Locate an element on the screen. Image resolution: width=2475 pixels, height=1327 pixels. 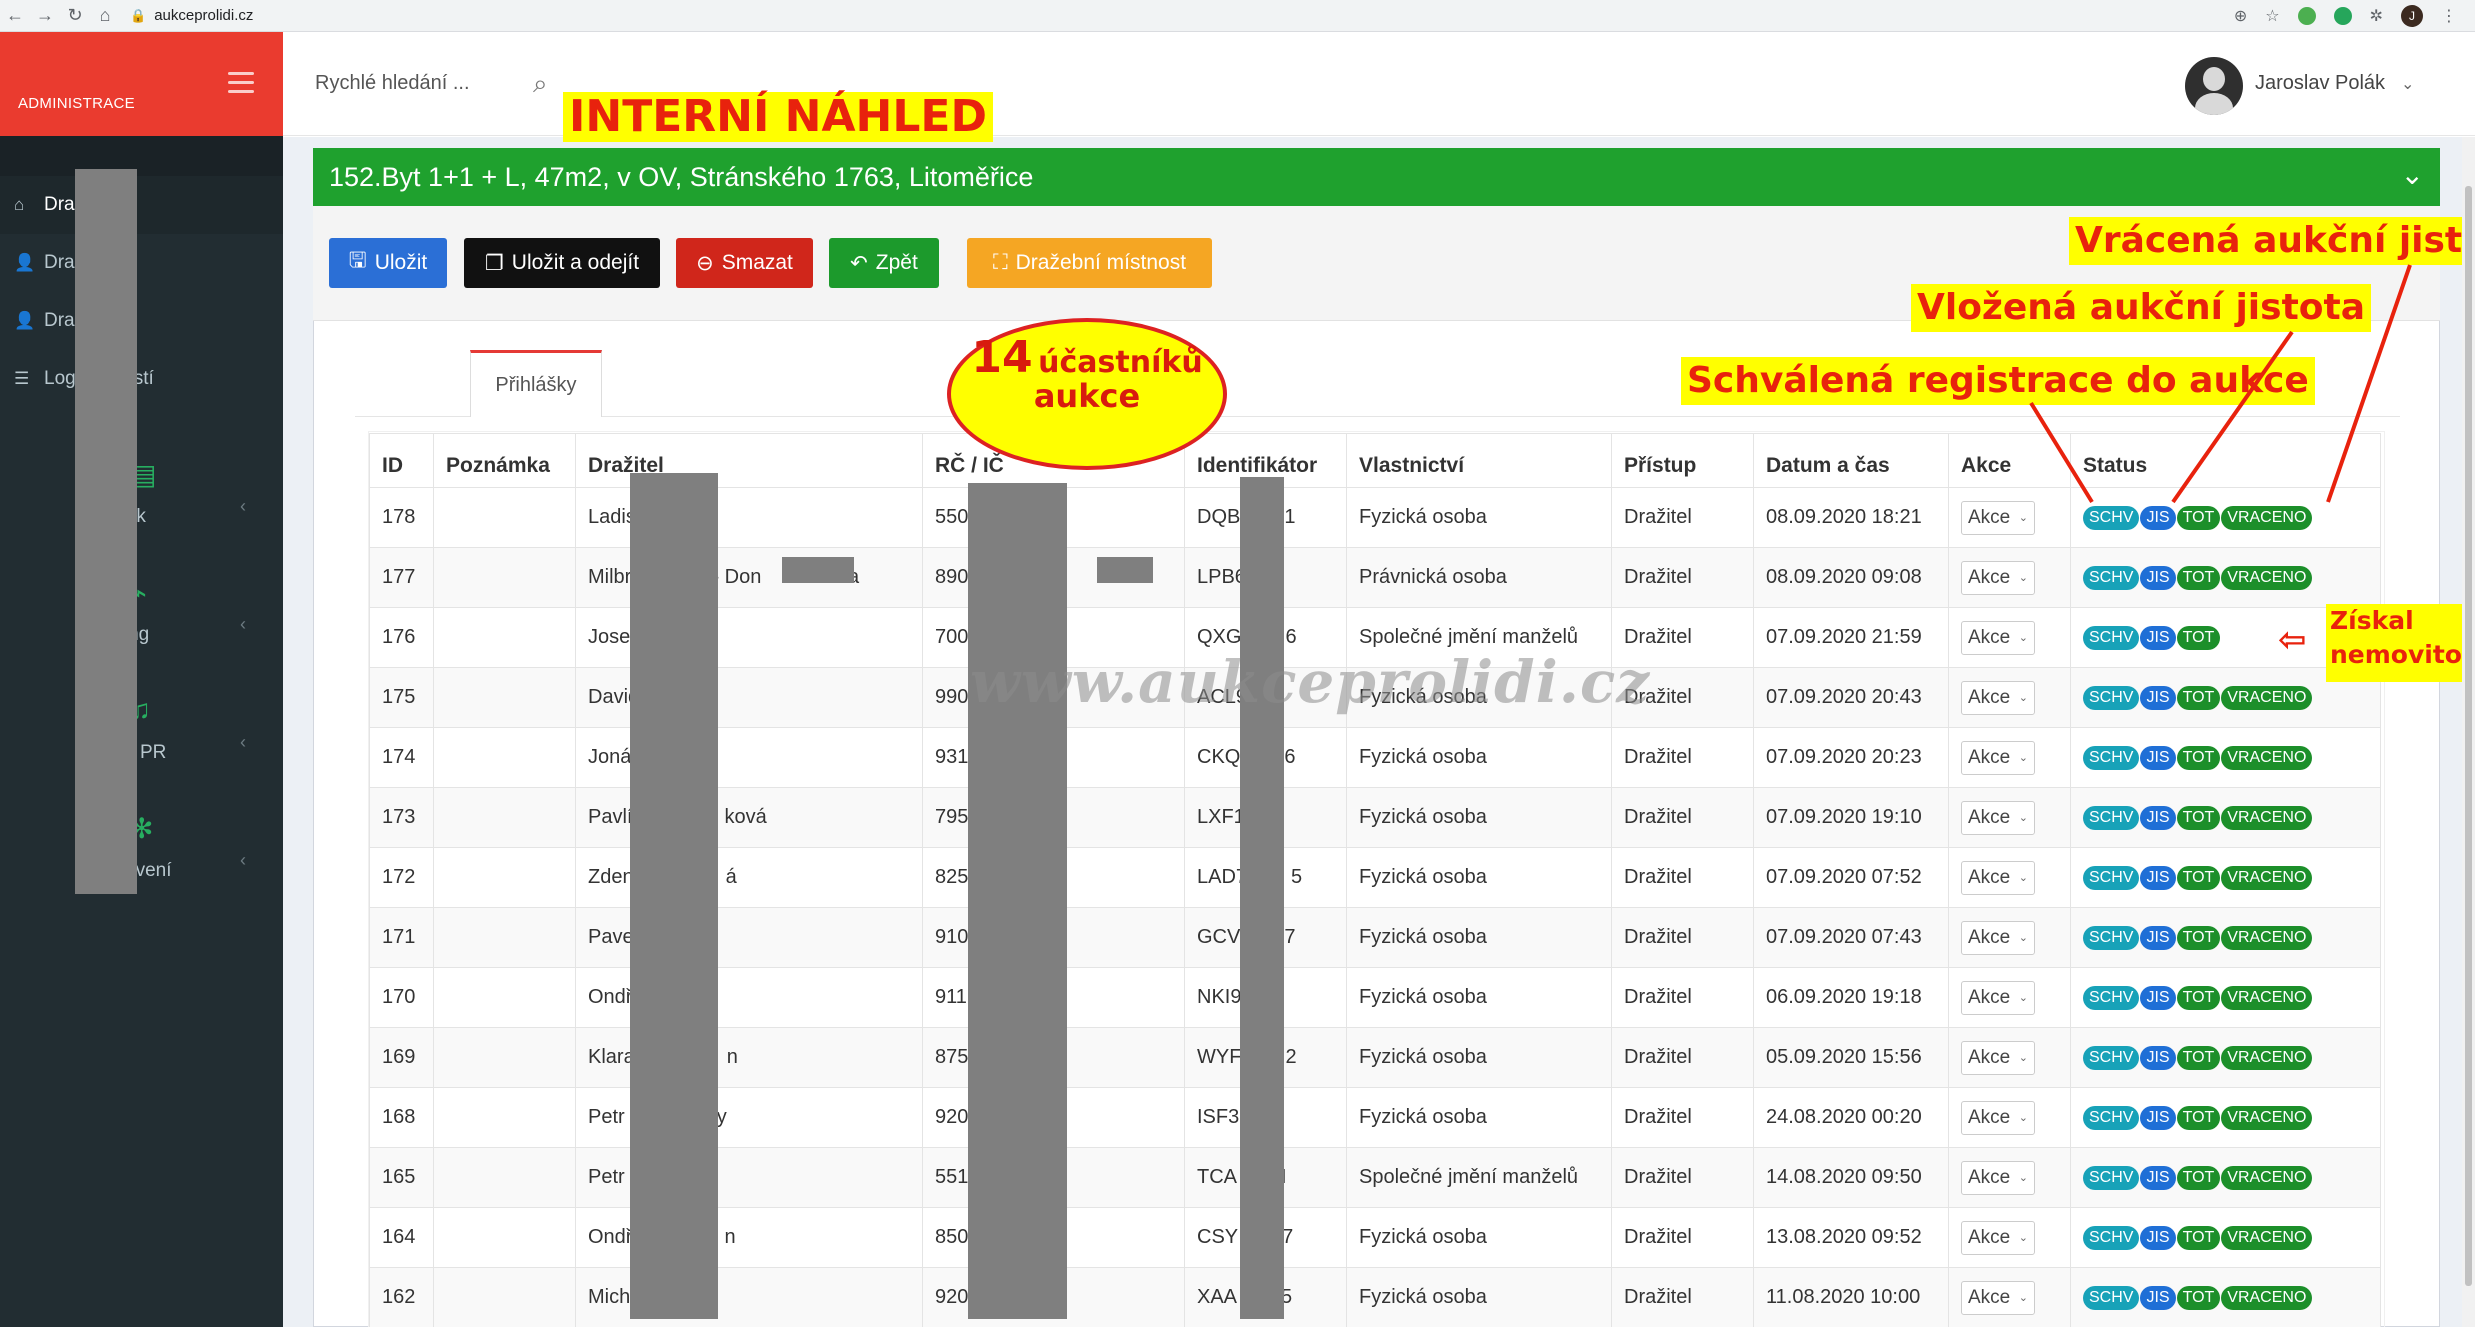
col-header-id: ID is located at coordinates (401, 460).